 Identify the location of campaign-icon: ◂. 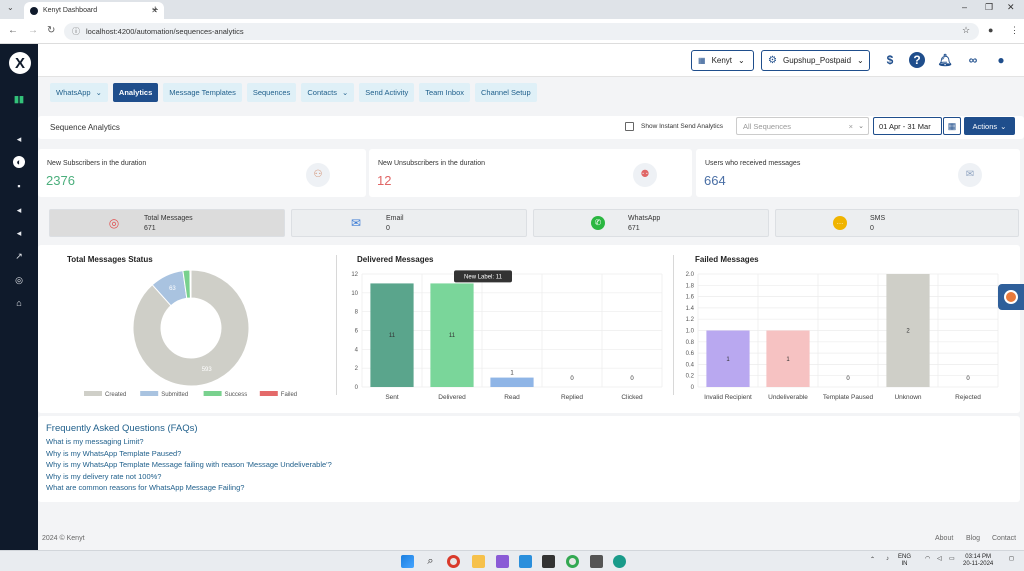
(19, 233).